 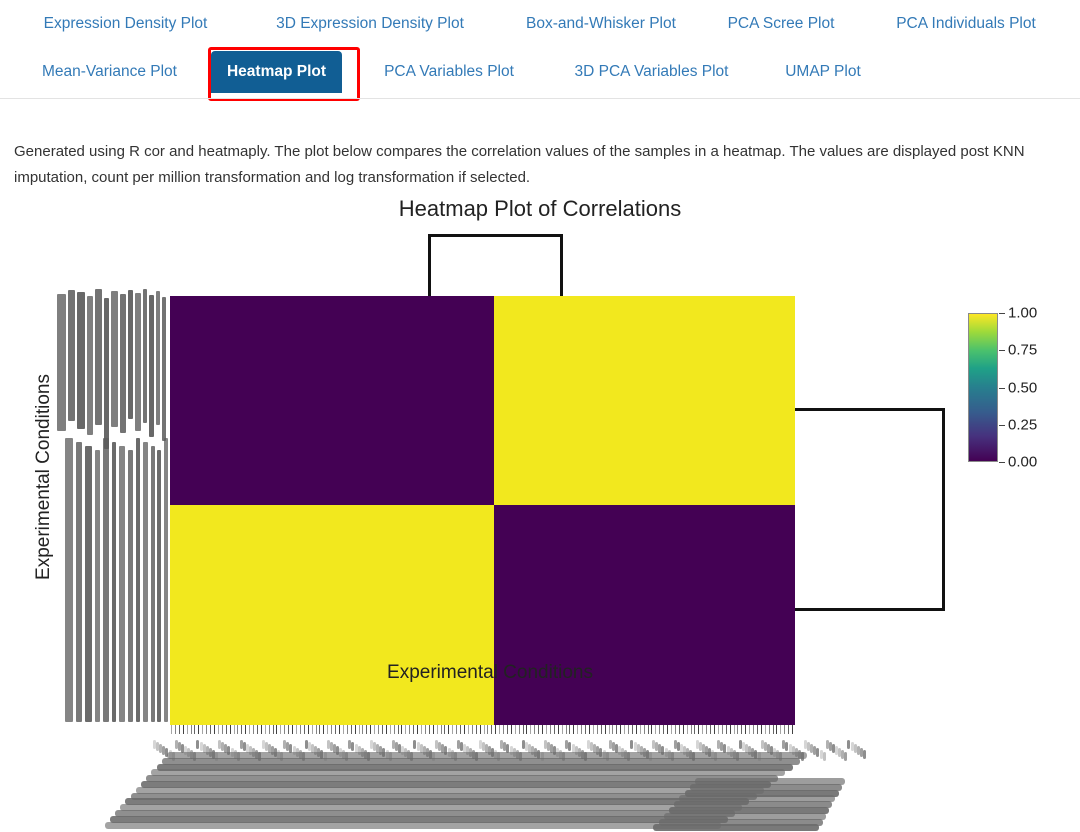 I want to click on tab-pca-scree-plot: PCA Scree Plot, so click(x=781, y=24).